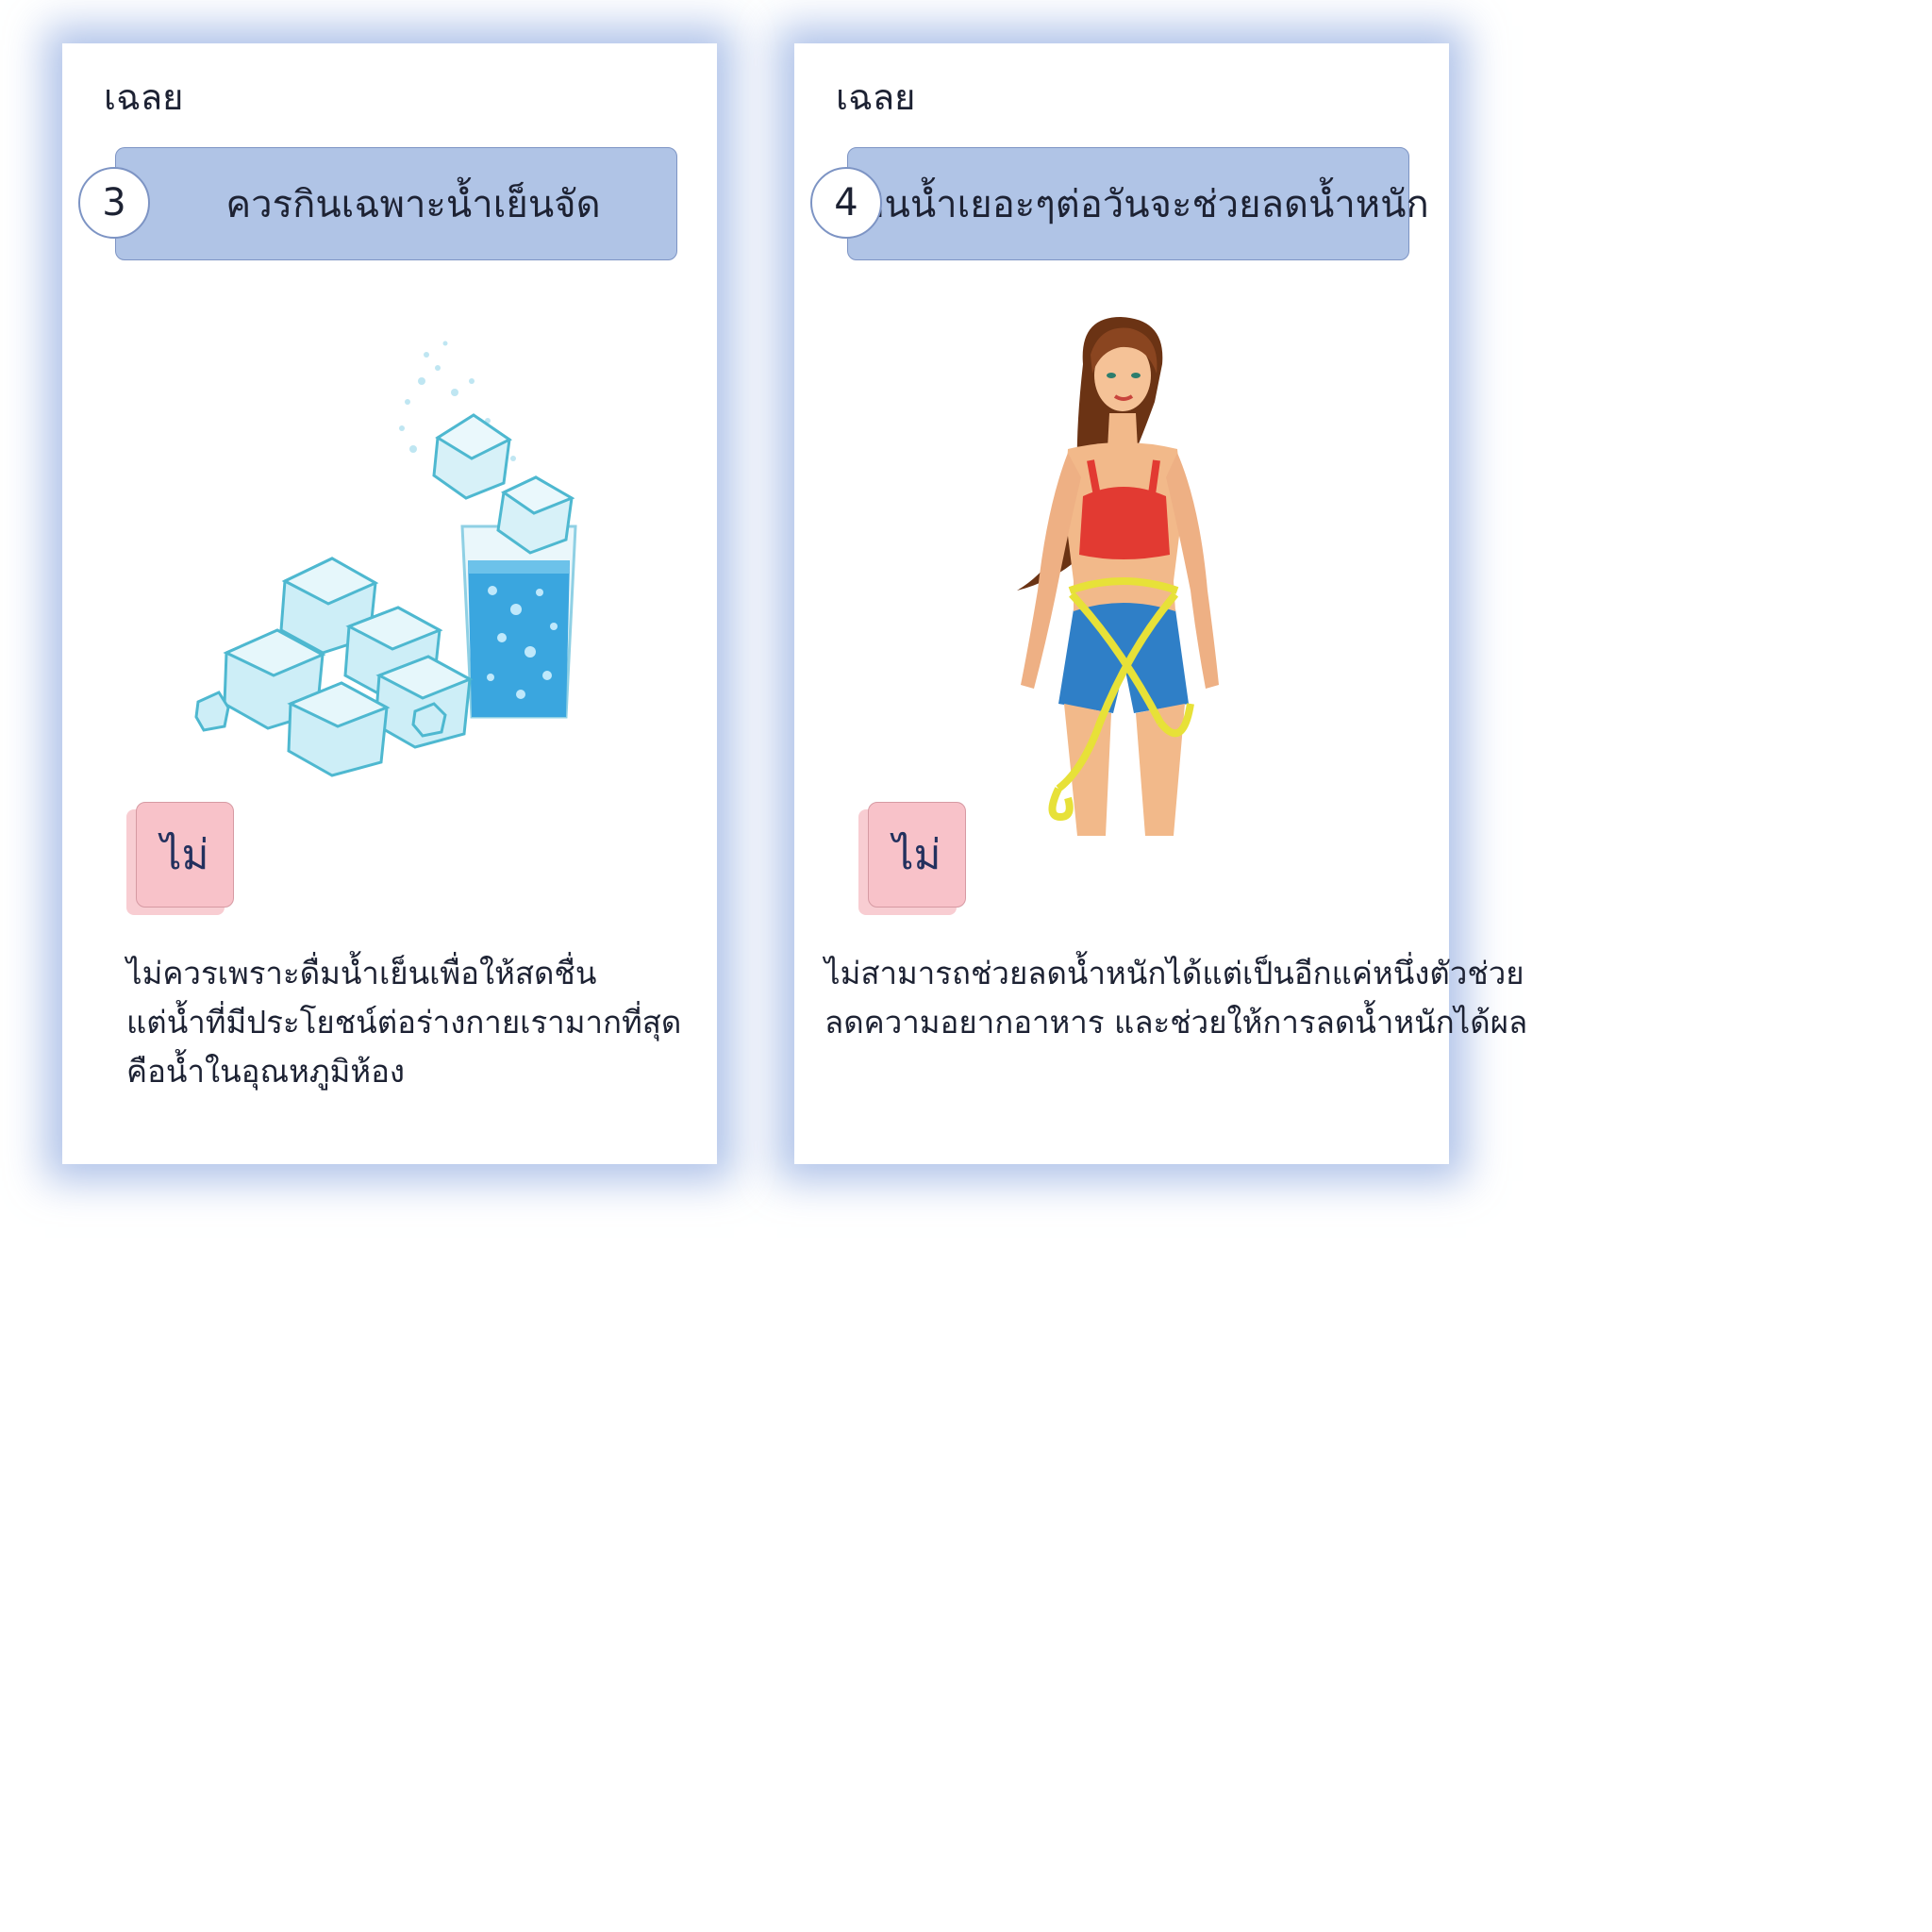 This screenshot has width=1932, height=1932. I want to click on ice-cubes-illustration, so click(385, 559).